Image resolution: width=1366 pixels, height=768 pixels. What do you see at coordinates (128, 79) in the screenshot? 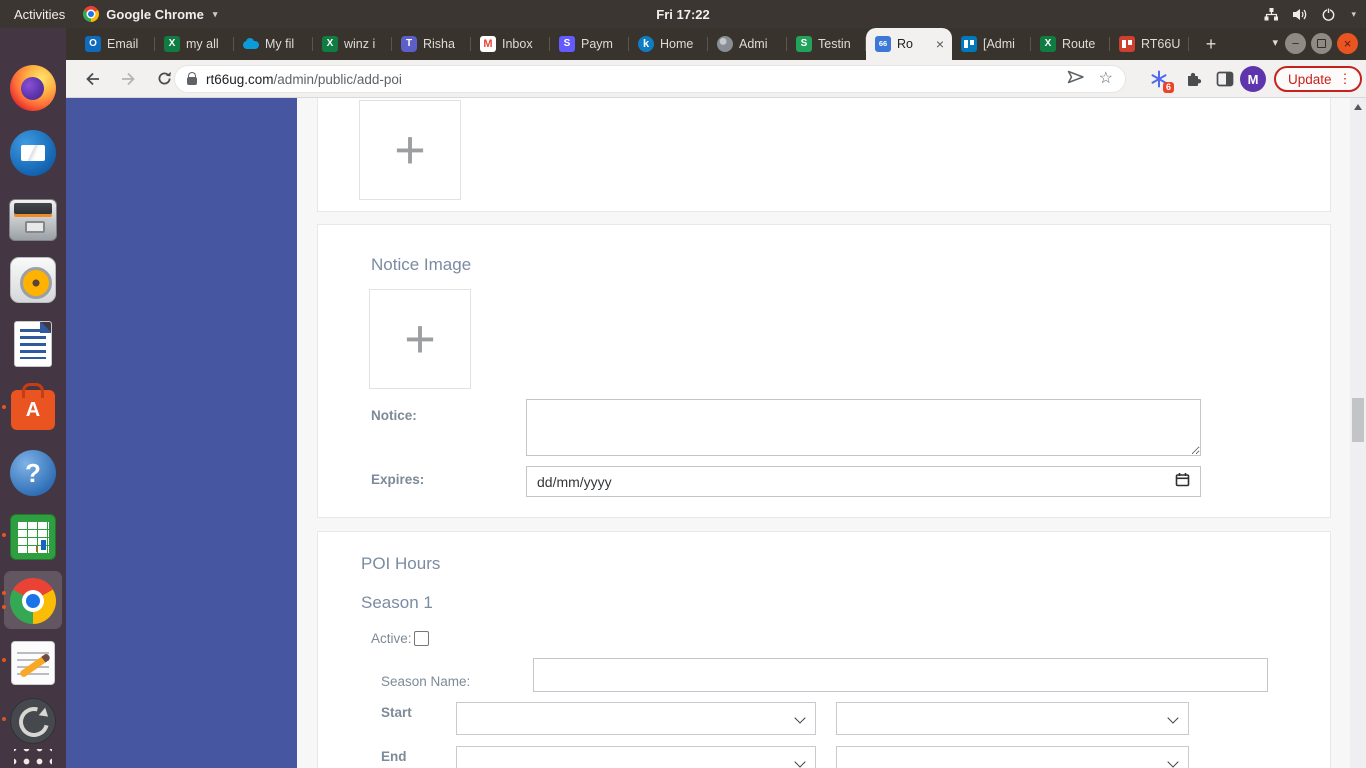
I see `forward-button` at bounding box center [128, 79].